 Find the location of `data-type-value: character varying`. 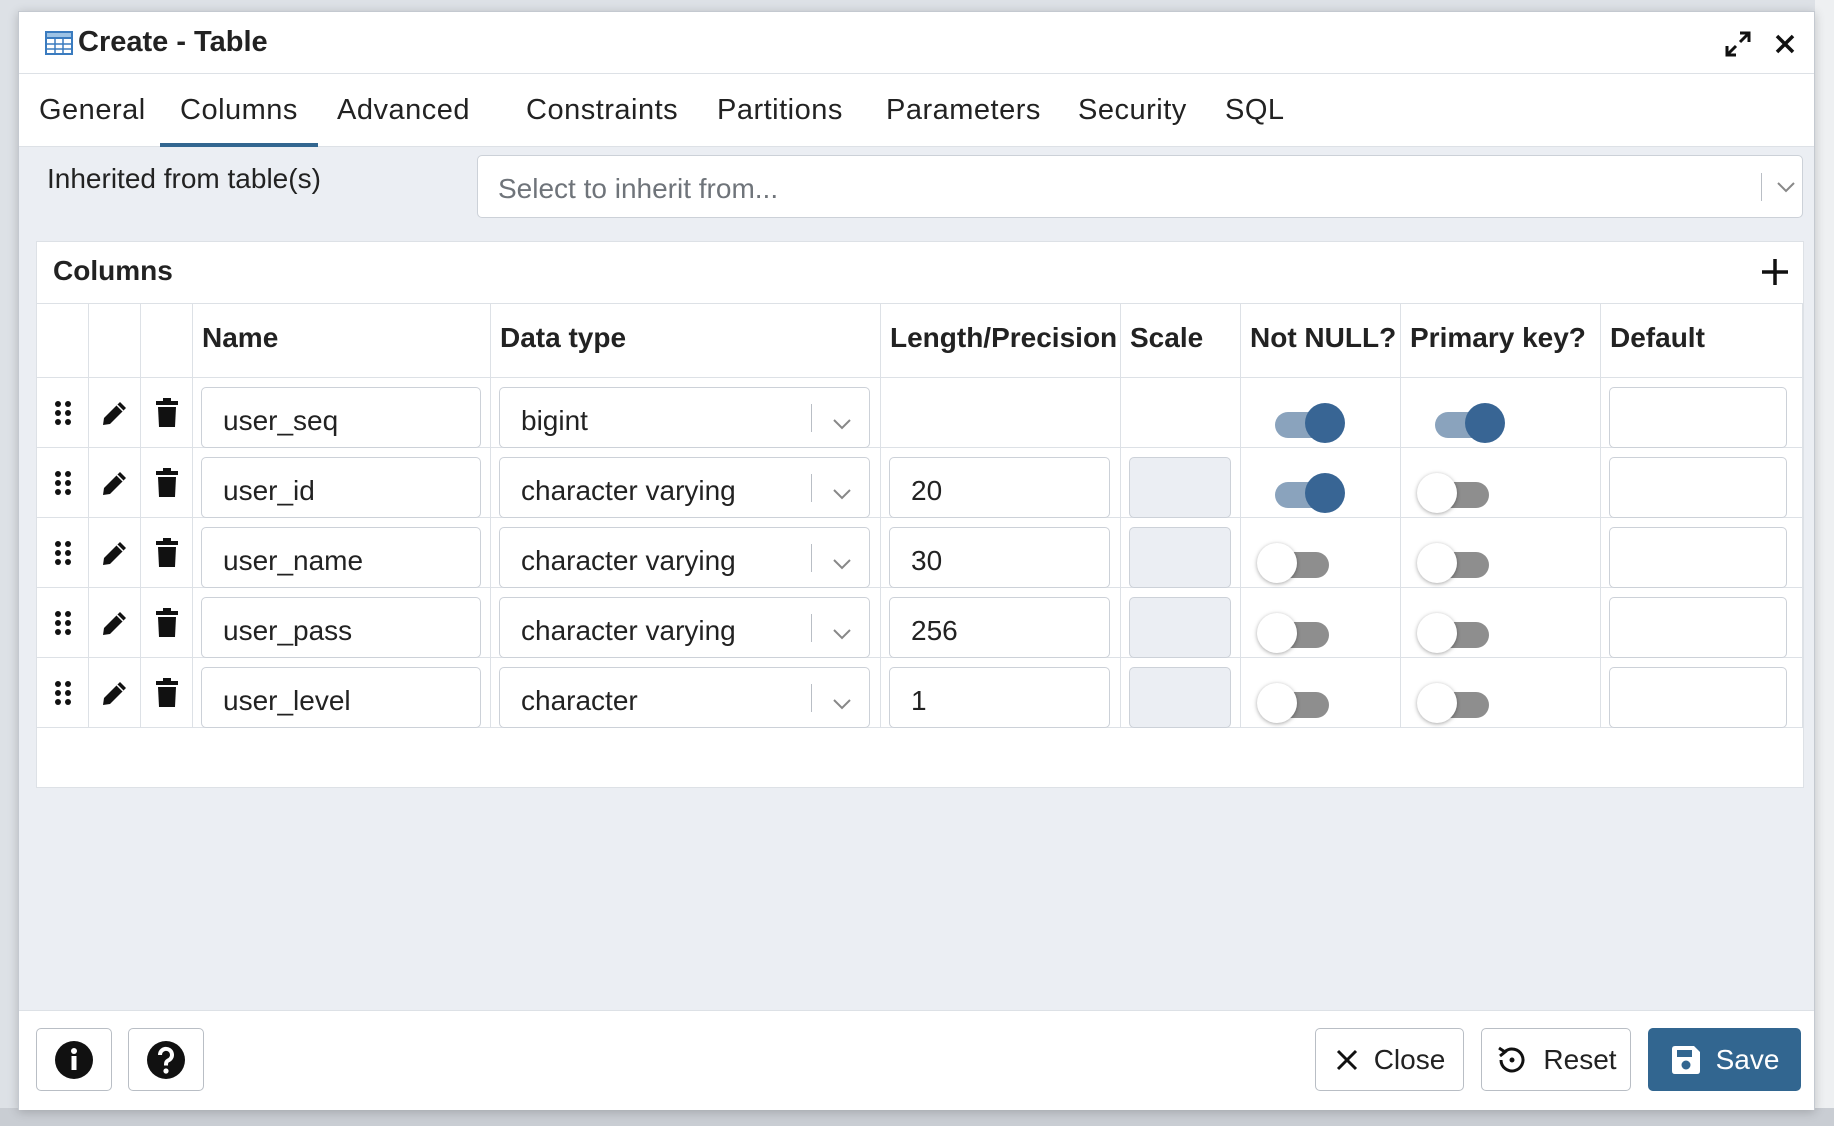

data-type-value: character varying is located at coordinates (628, 560).